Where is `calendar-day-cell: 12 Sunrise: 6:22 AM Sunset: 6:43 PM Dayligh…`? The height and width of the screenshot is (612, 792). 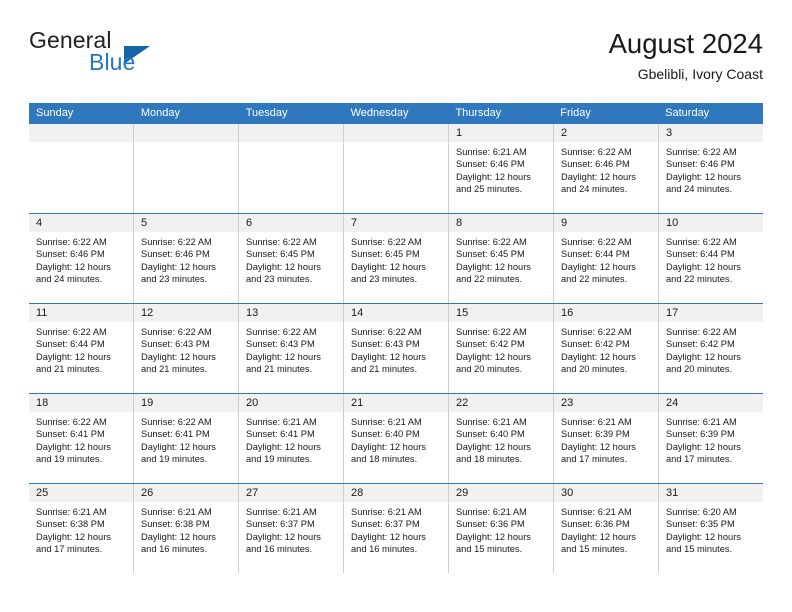 calendar-day-cell: 12 Sunrise: 6:22 AM Sunset: 6:43 PM Dayligh… is located at coordinates (186, 348).